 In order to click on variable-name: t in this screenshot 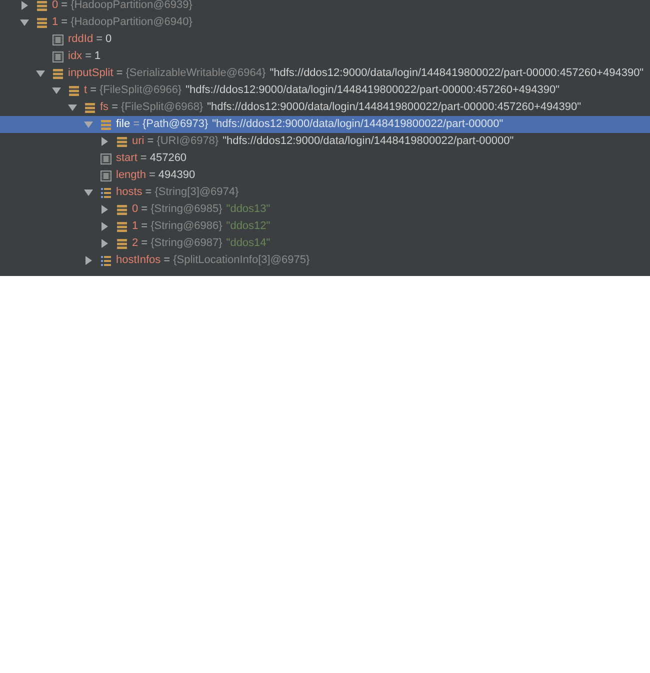, I will do `click(86, 90)`.